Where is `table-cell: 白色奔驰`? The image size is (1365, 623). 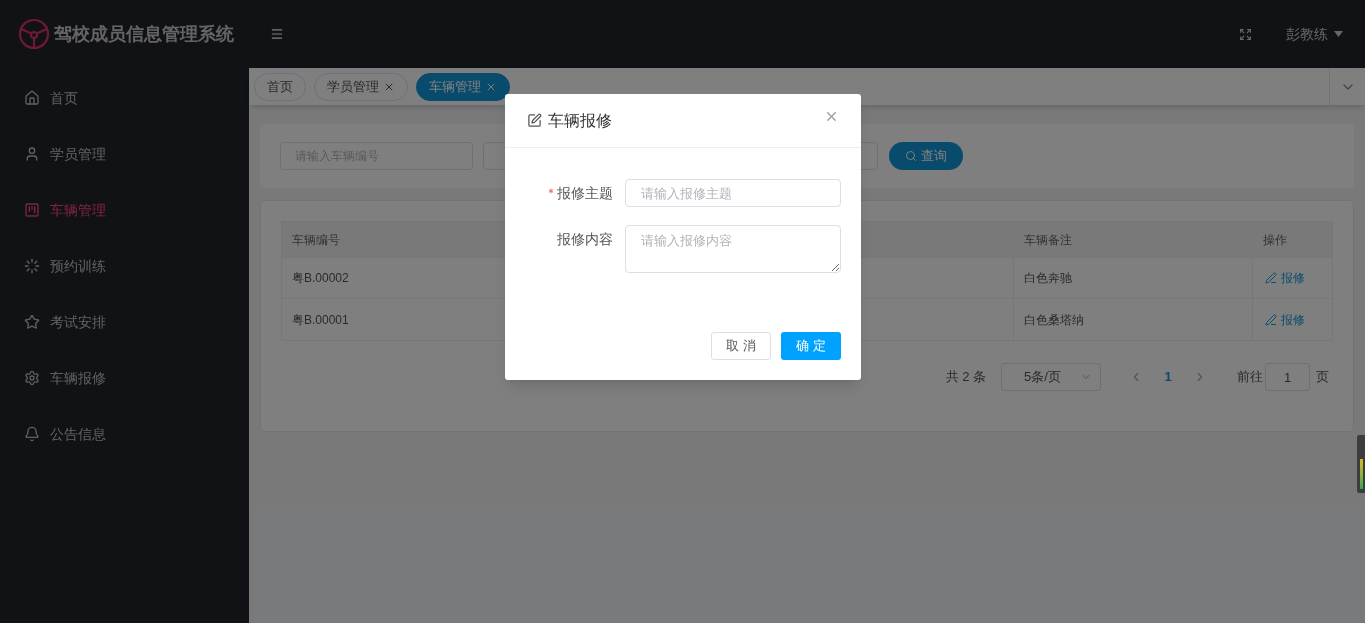
table-cell: 白色奔驰 is located at coordinates (1132, 278).